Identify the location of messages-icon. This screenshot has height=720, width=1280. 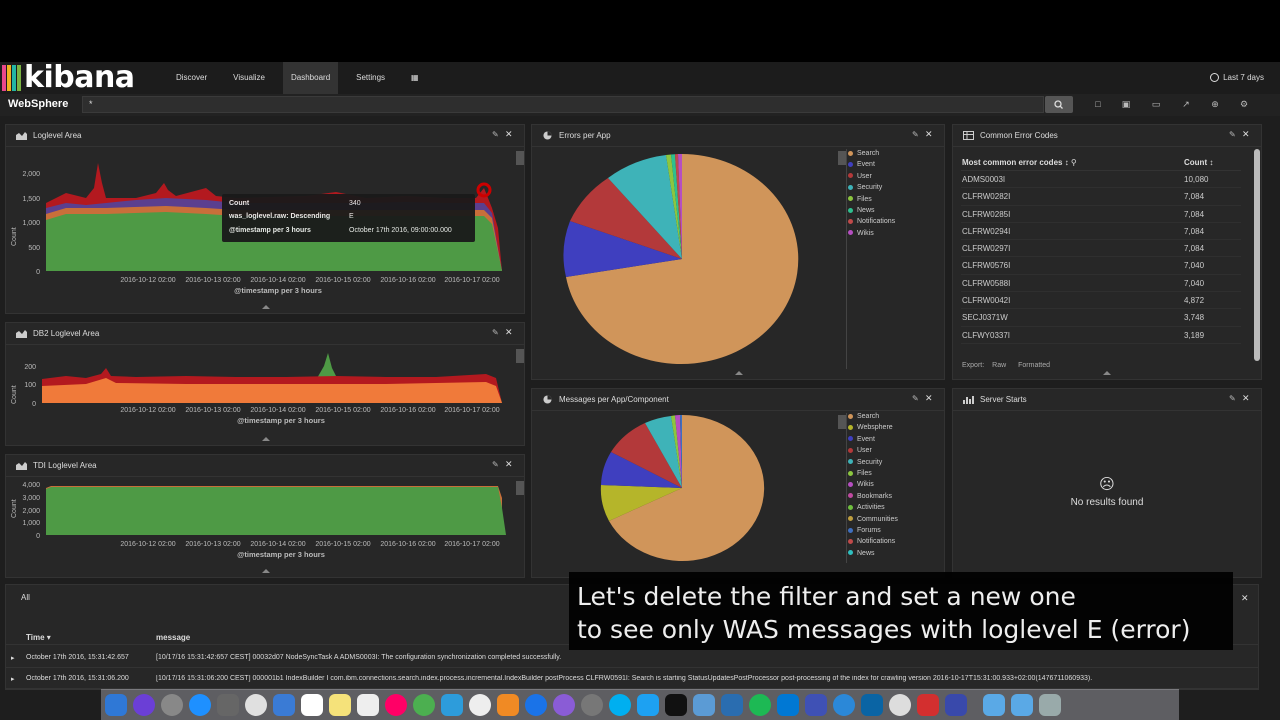
(424, 705).